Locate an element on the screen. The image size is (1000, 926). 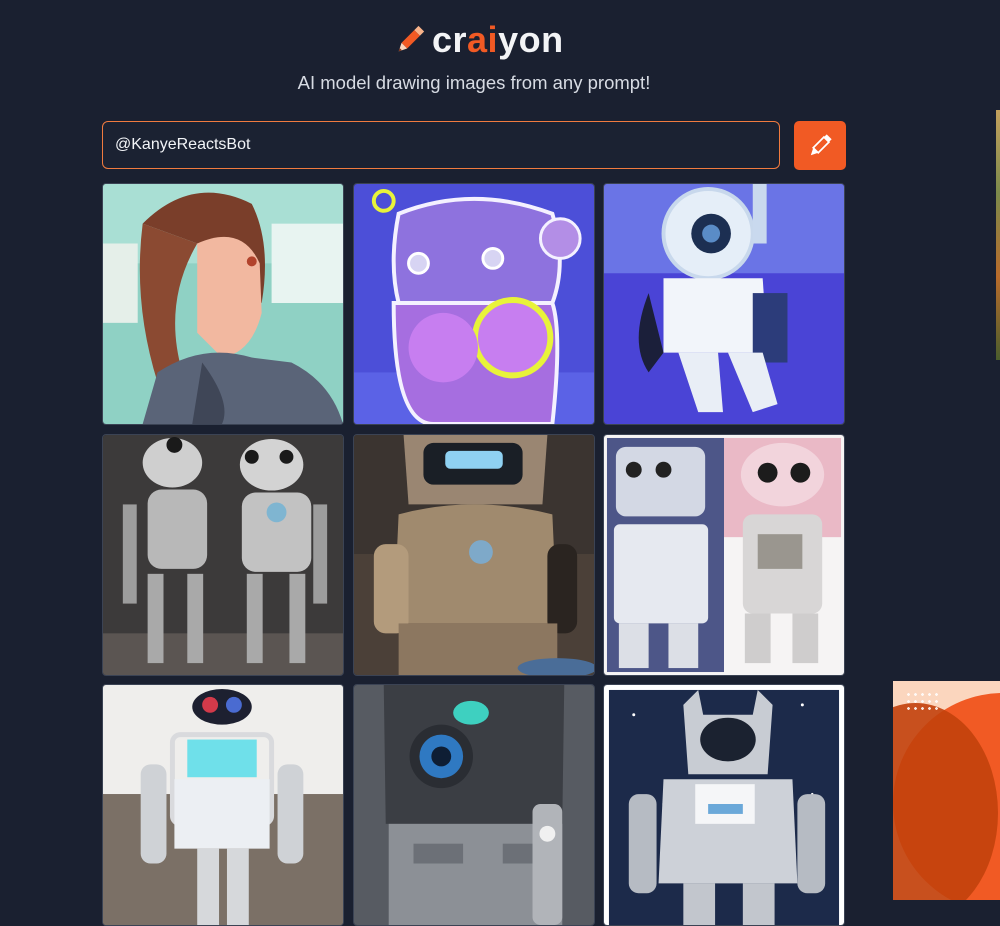
draw-button is located at coordinates (820, 145).